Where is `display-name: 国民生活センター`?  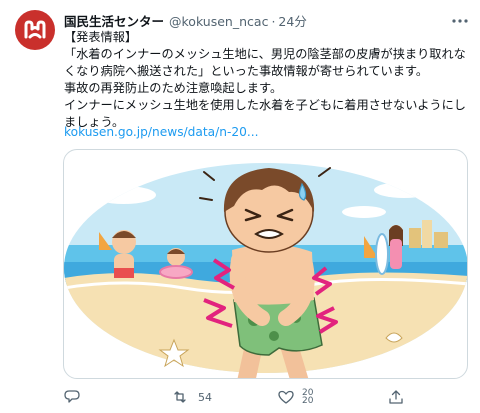 display-name: 国民生活センター is located at coordinates (114, 20).